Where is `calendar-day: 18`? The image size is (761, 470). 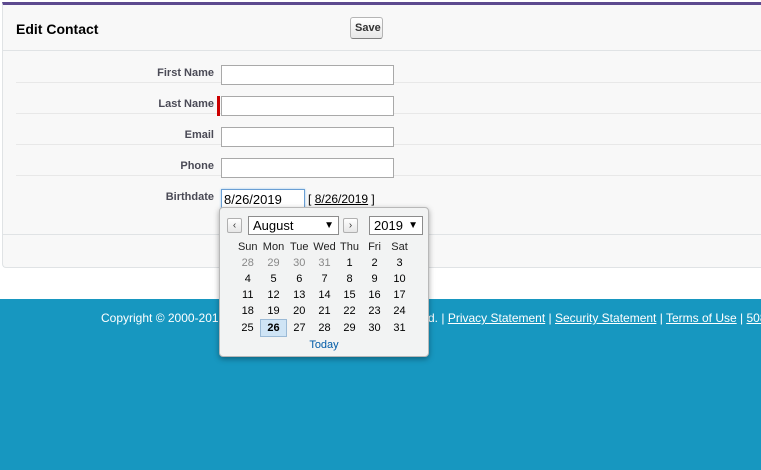
calendar-day: 18 is located at coordinates (248, 311).